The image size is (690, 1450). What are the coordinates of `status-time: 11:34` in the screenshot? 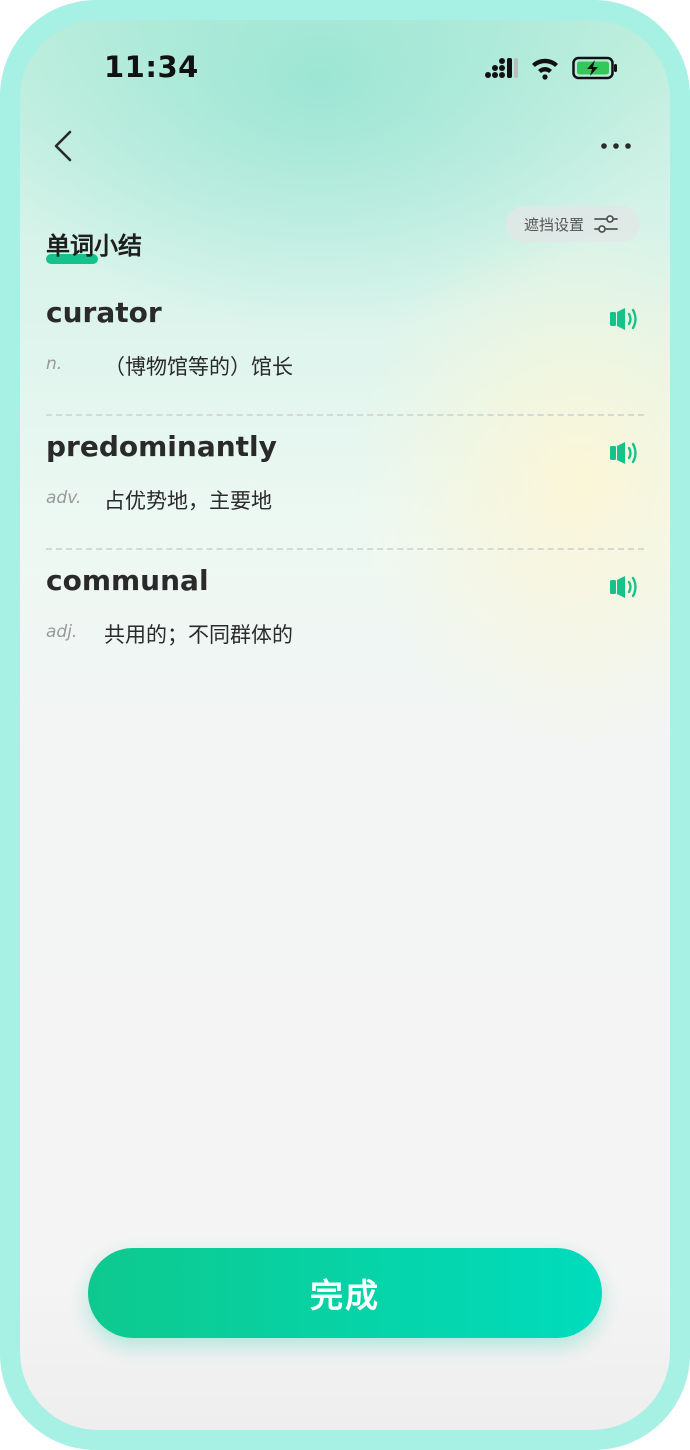 It's located at (151, 67).